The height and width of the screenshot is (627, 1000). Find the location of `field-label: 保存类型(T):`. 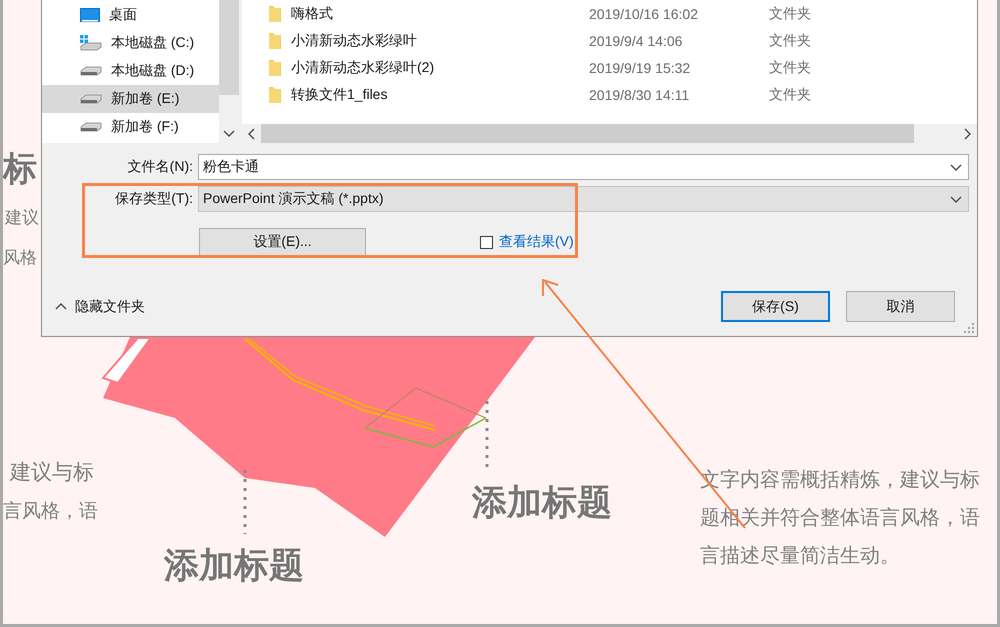

field-label: 保存类型(T): is located at coordinates (154, 199).